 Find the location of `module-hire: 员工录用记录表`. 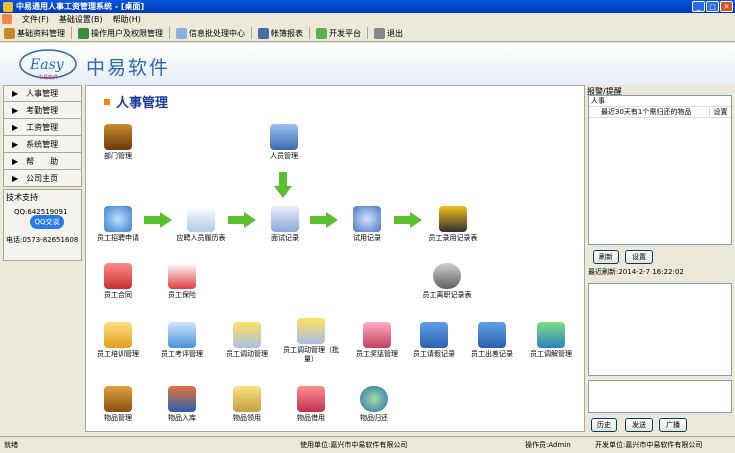

module-hire: 员工录用记录表 is located at coordinates (453, 224).